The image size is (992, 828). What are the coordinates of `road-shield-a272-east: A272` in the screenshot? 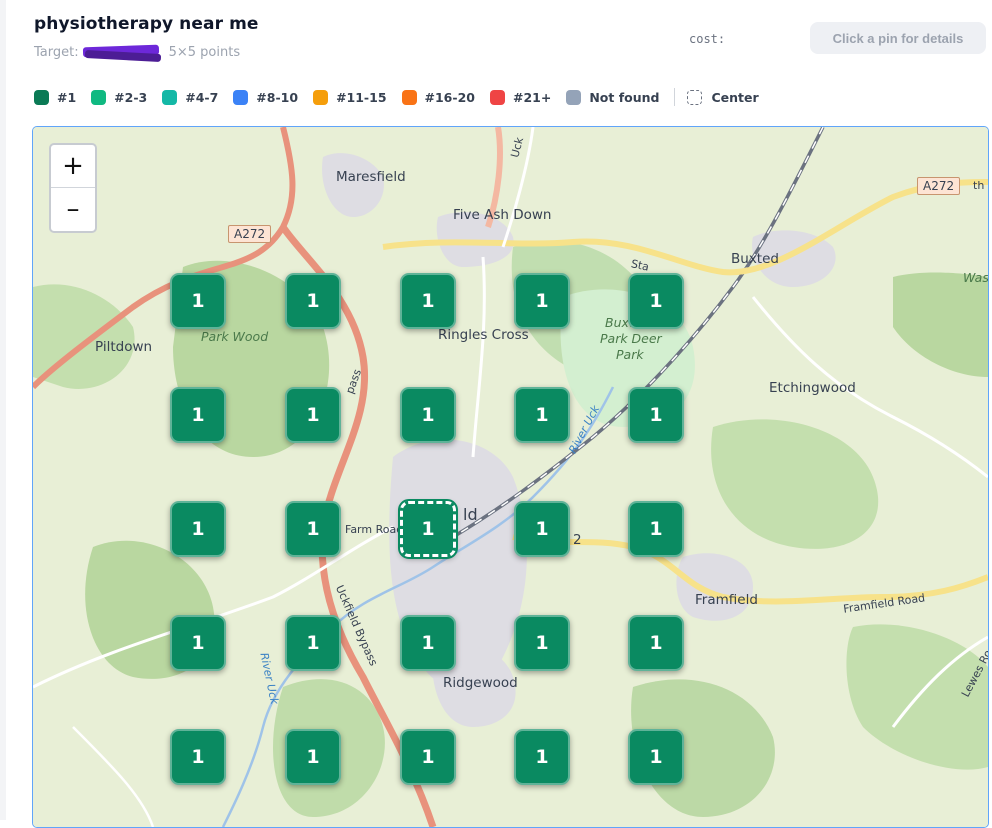 It's located at (939, 186).